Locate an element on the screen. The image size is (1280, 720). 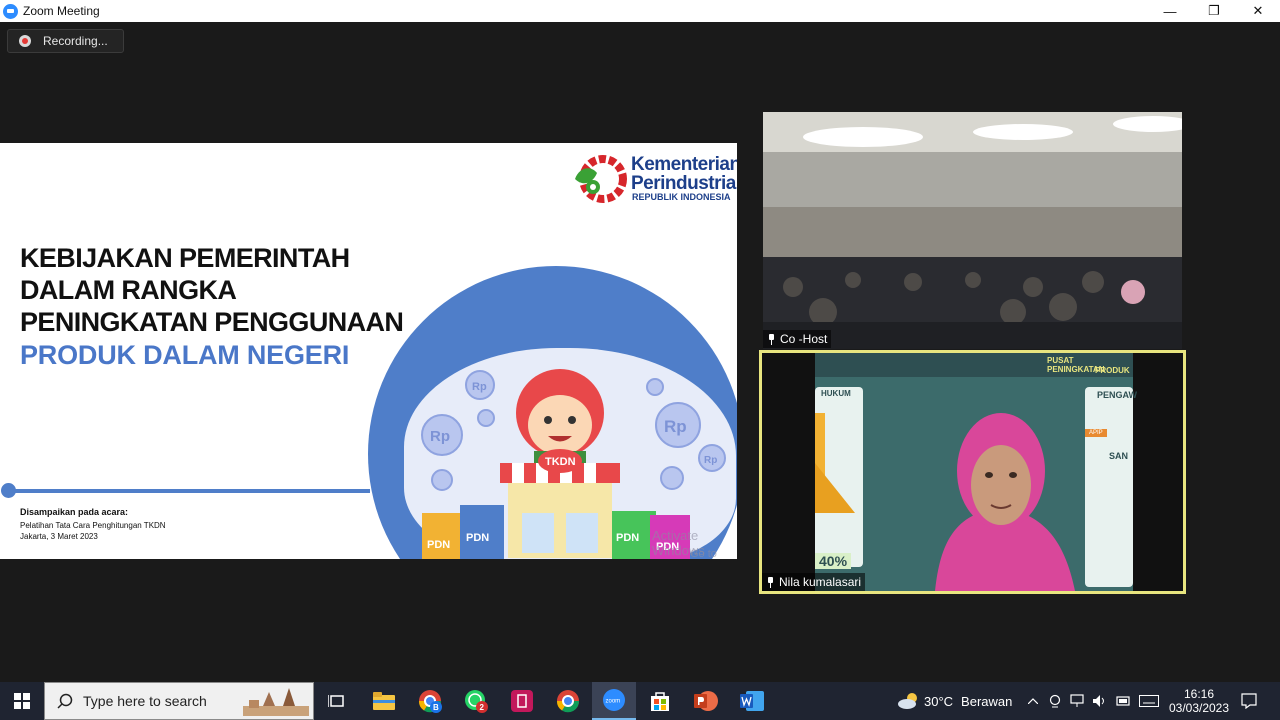
folder-icon is located at coordinates (384, 701).